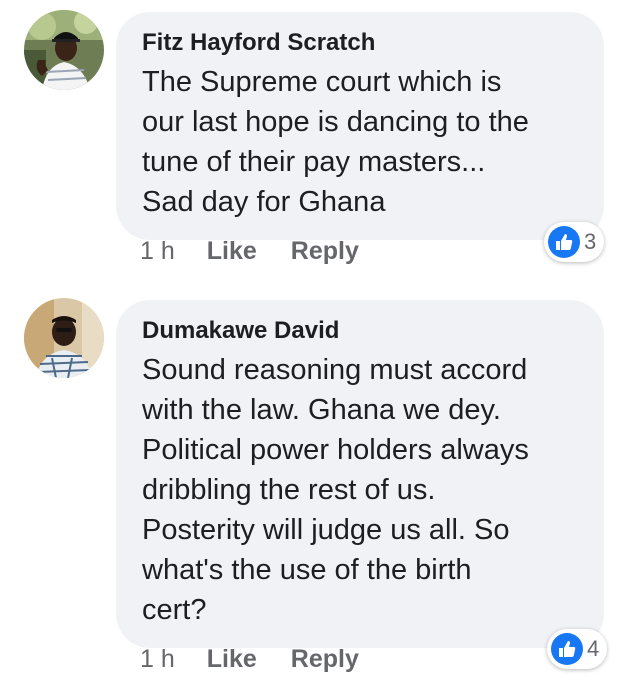  I want to click on reaction-count: 3, so click(590, 241).